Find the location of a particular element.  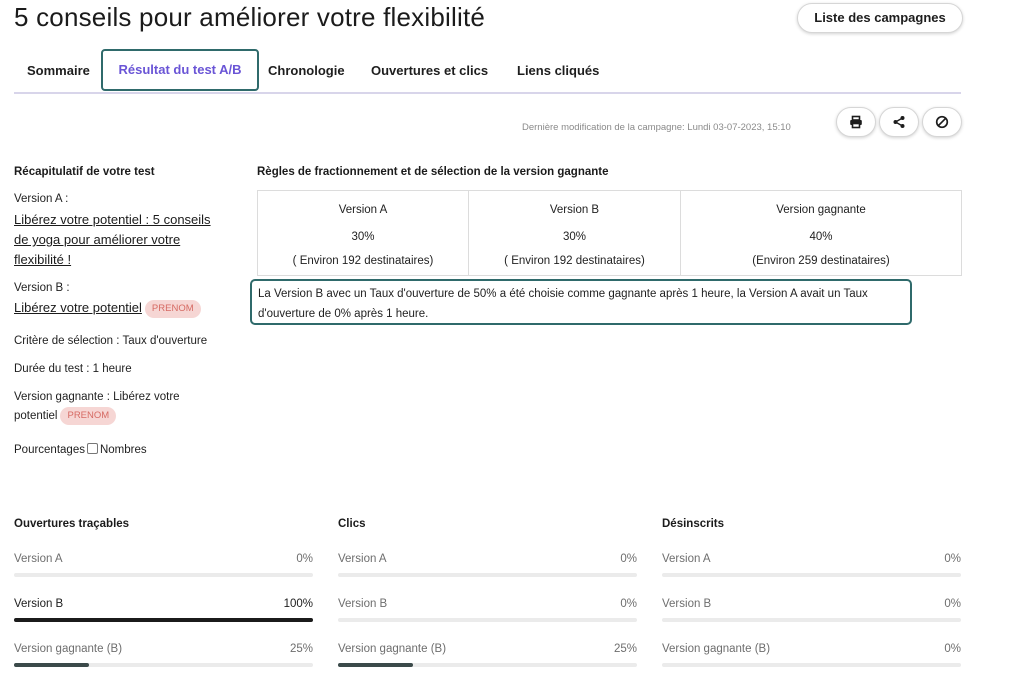

rules-col-name: Version A is located at coordinates (363, 210).